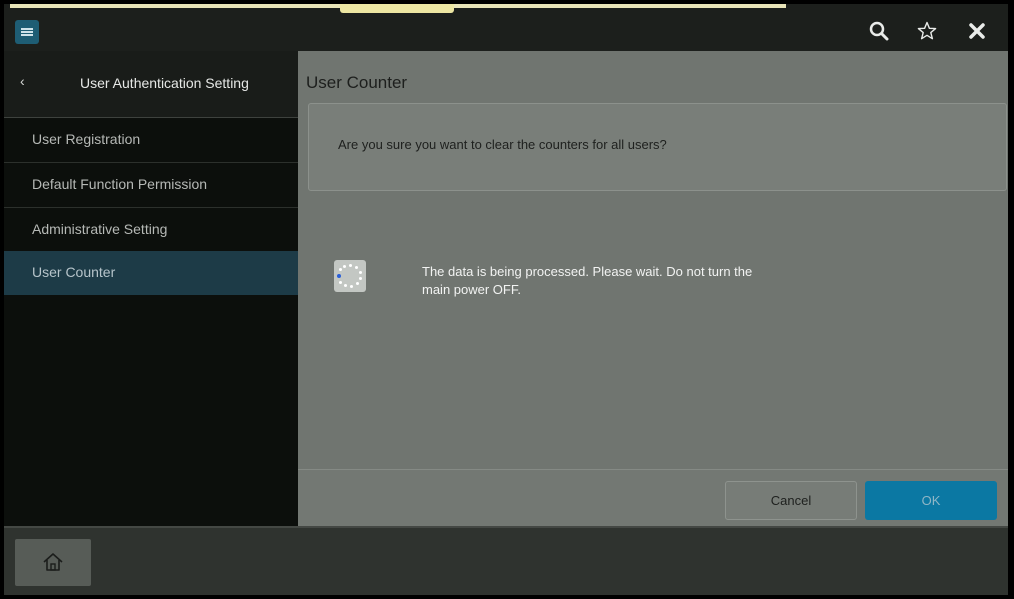  Describe the element at coordinates (27, 32) in the screenshot. I see `menu-button` at that location.